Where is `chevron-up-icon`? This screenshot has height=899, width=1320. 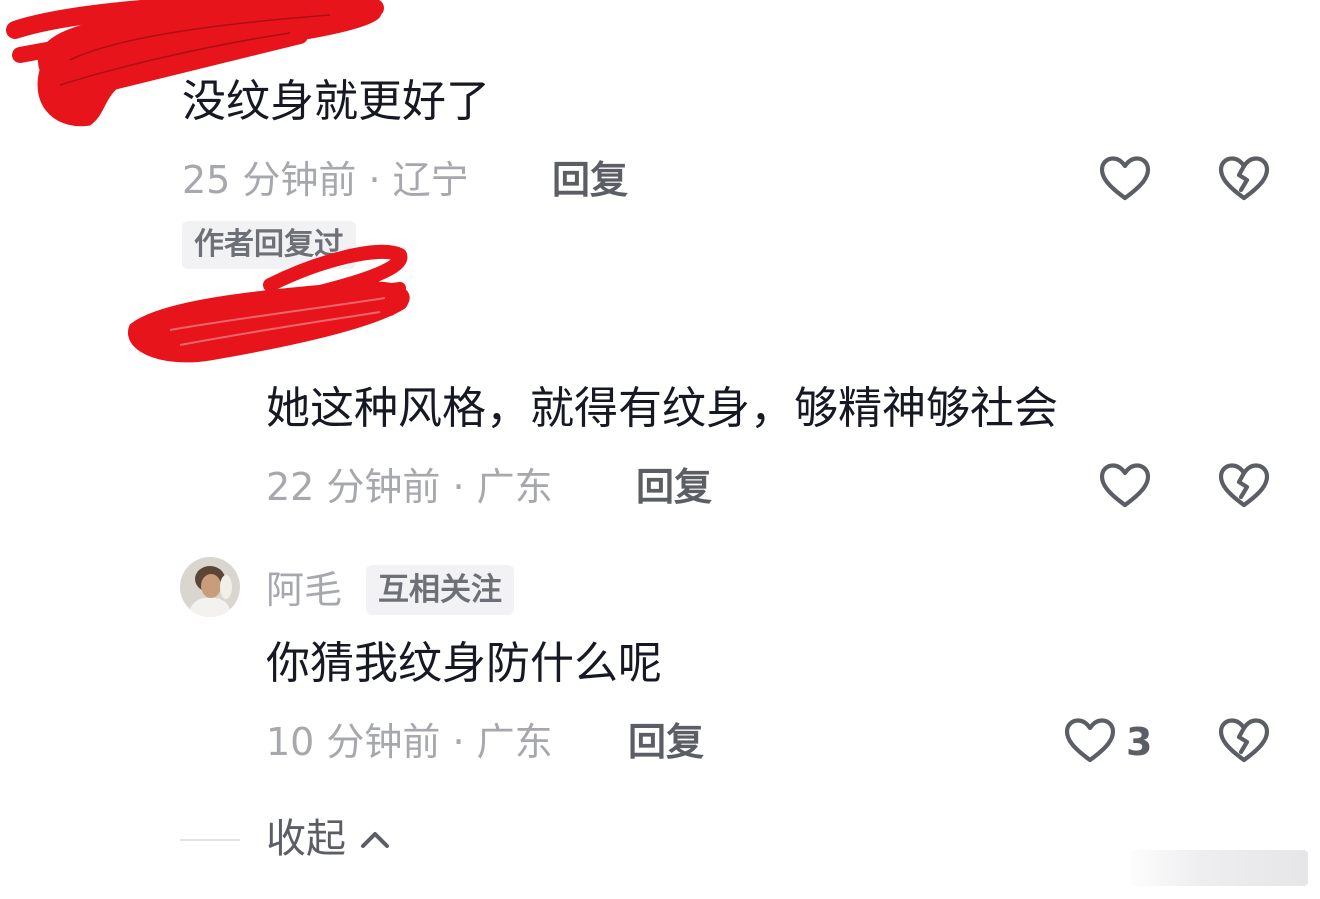
chevron-up-icon is located at coordinates (375, 839).